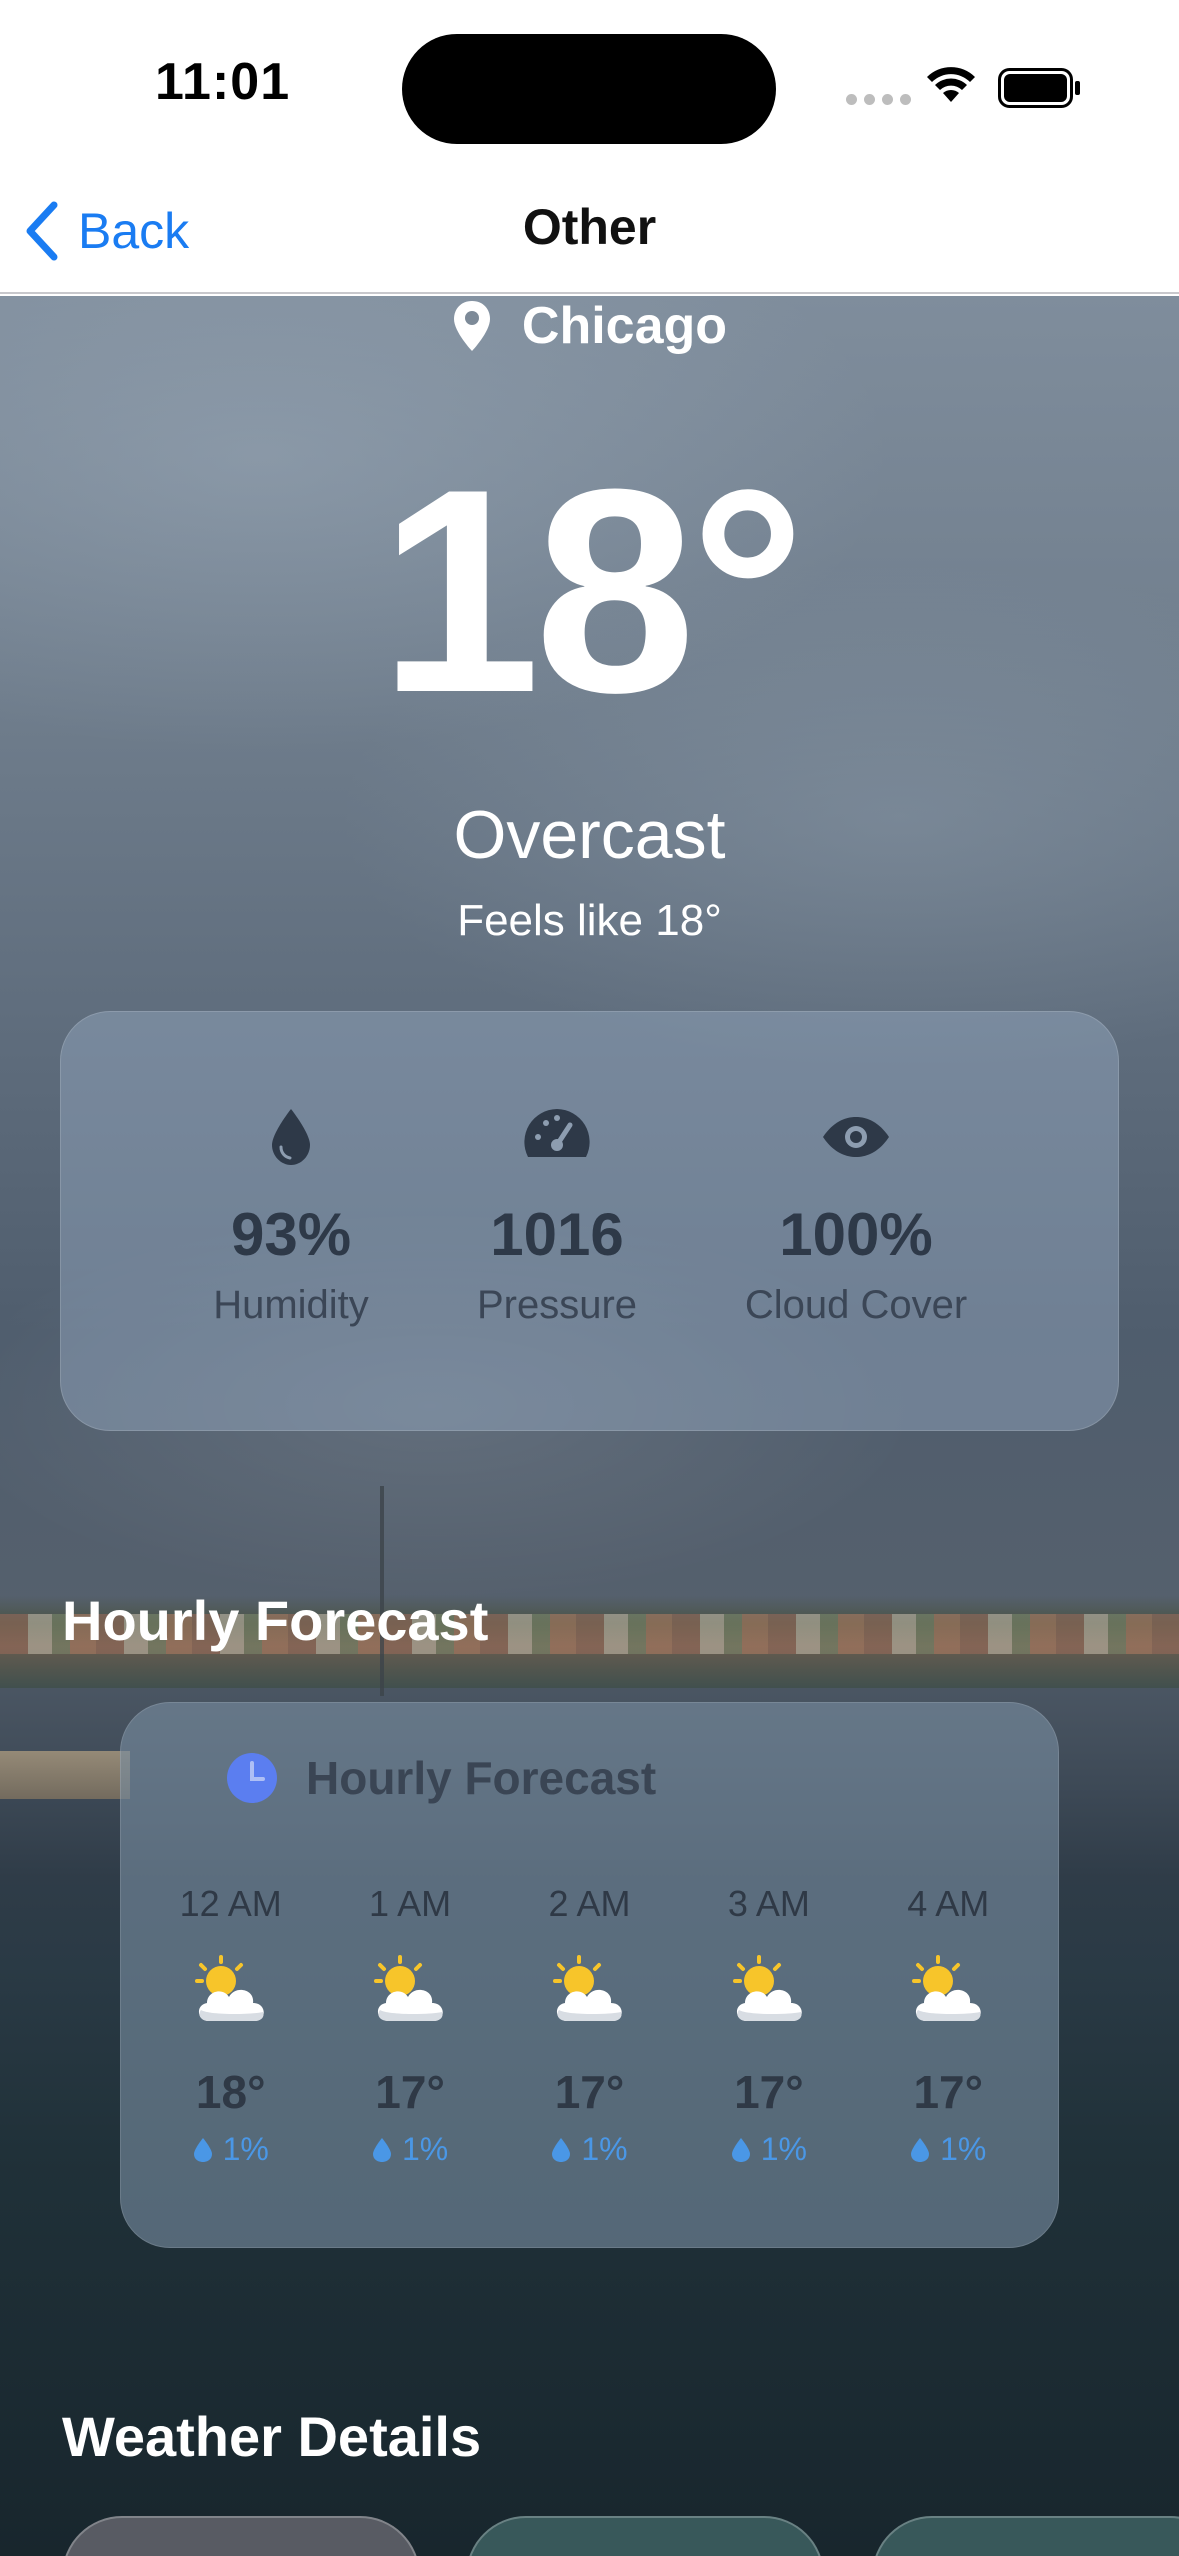 The height and width of the screenshot is (2556, 1179). I want to click on hour-time: 1 AM, so click(410, 1903).